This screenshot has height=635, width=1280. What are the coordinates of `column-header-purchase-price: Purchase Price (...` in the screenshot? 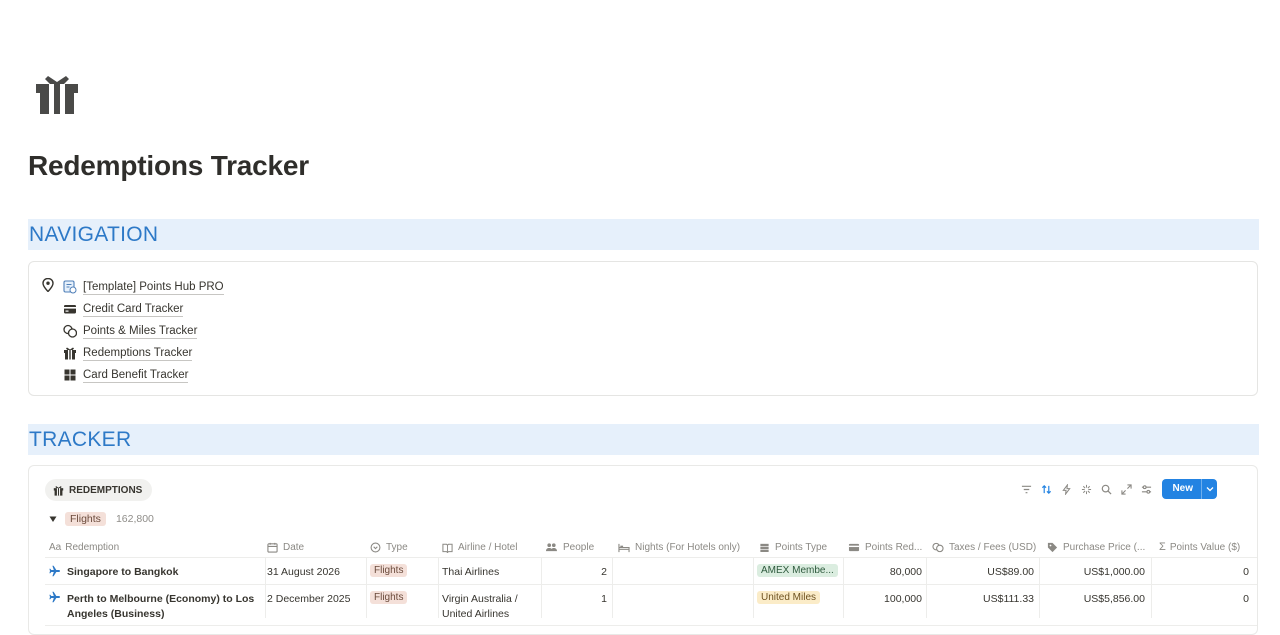 It's located at (1101, 547).